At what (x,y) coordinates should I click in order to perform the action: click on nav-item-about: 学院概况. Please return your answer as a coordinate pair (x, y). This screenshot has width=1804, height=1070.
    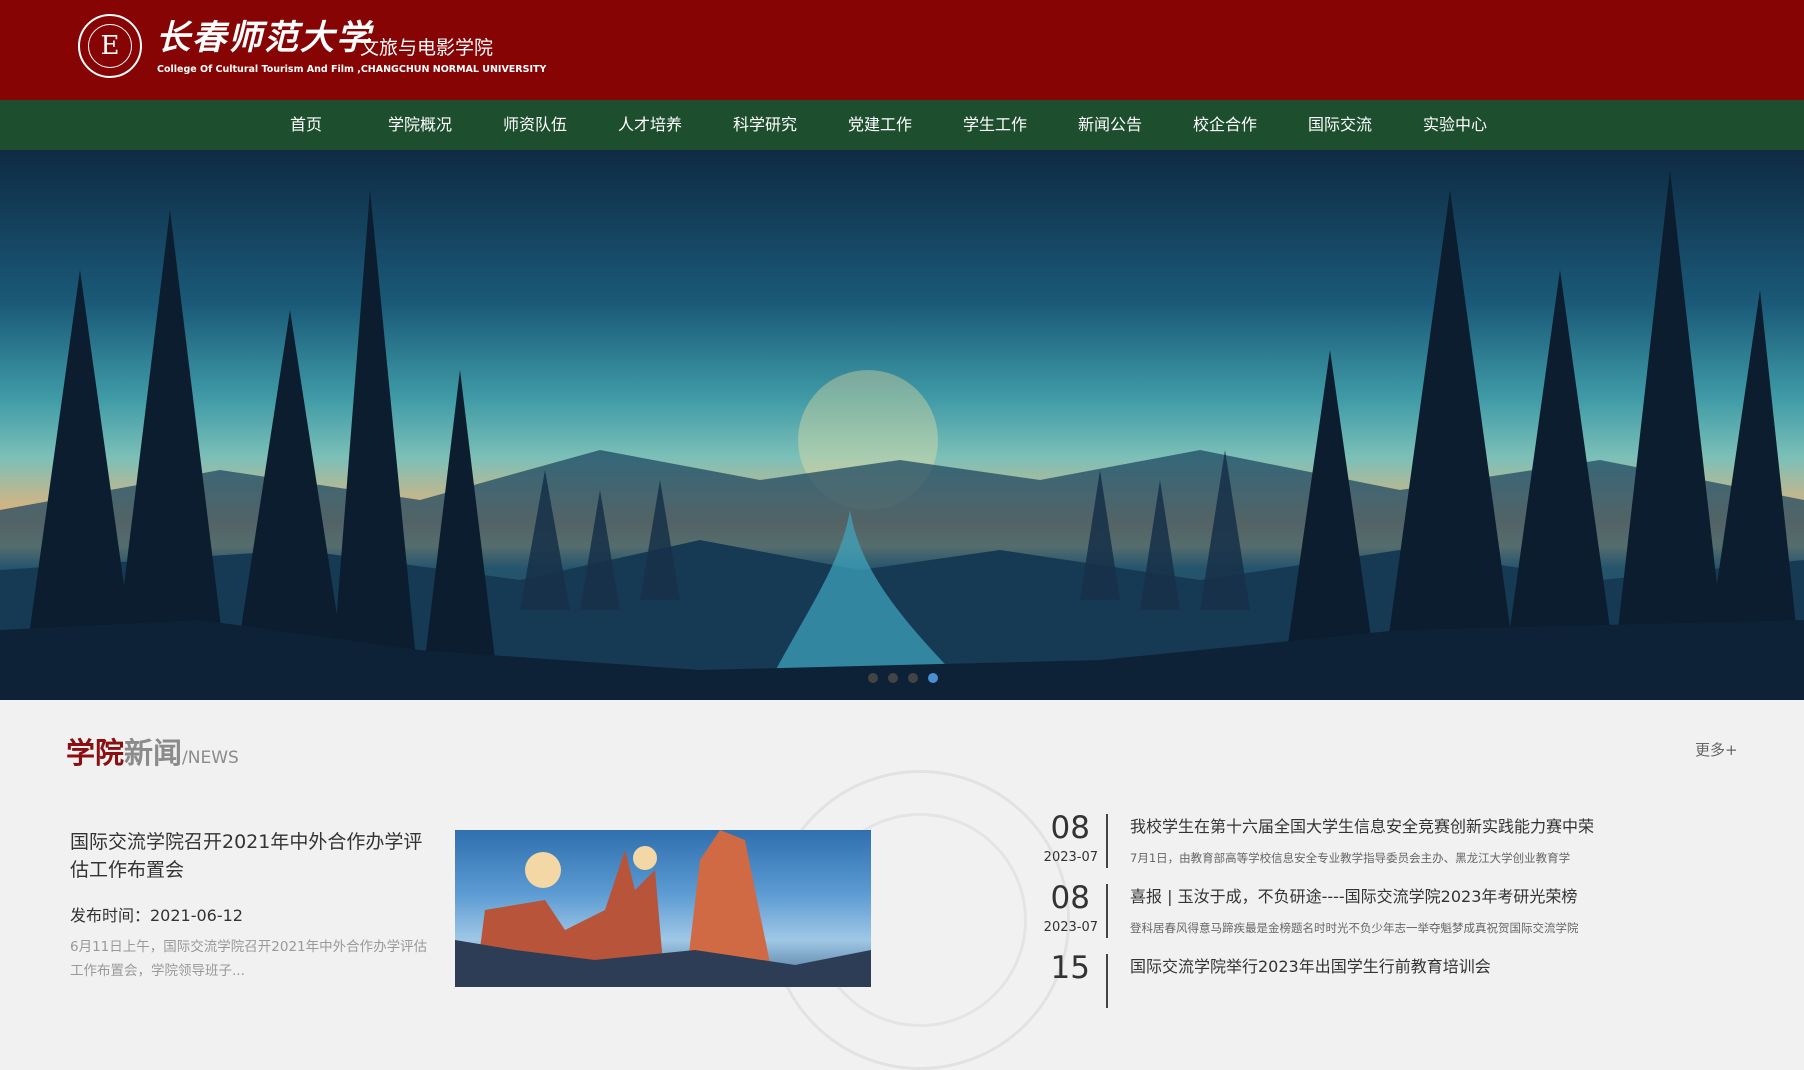
    Looking at the image, I should click on (420, 125).